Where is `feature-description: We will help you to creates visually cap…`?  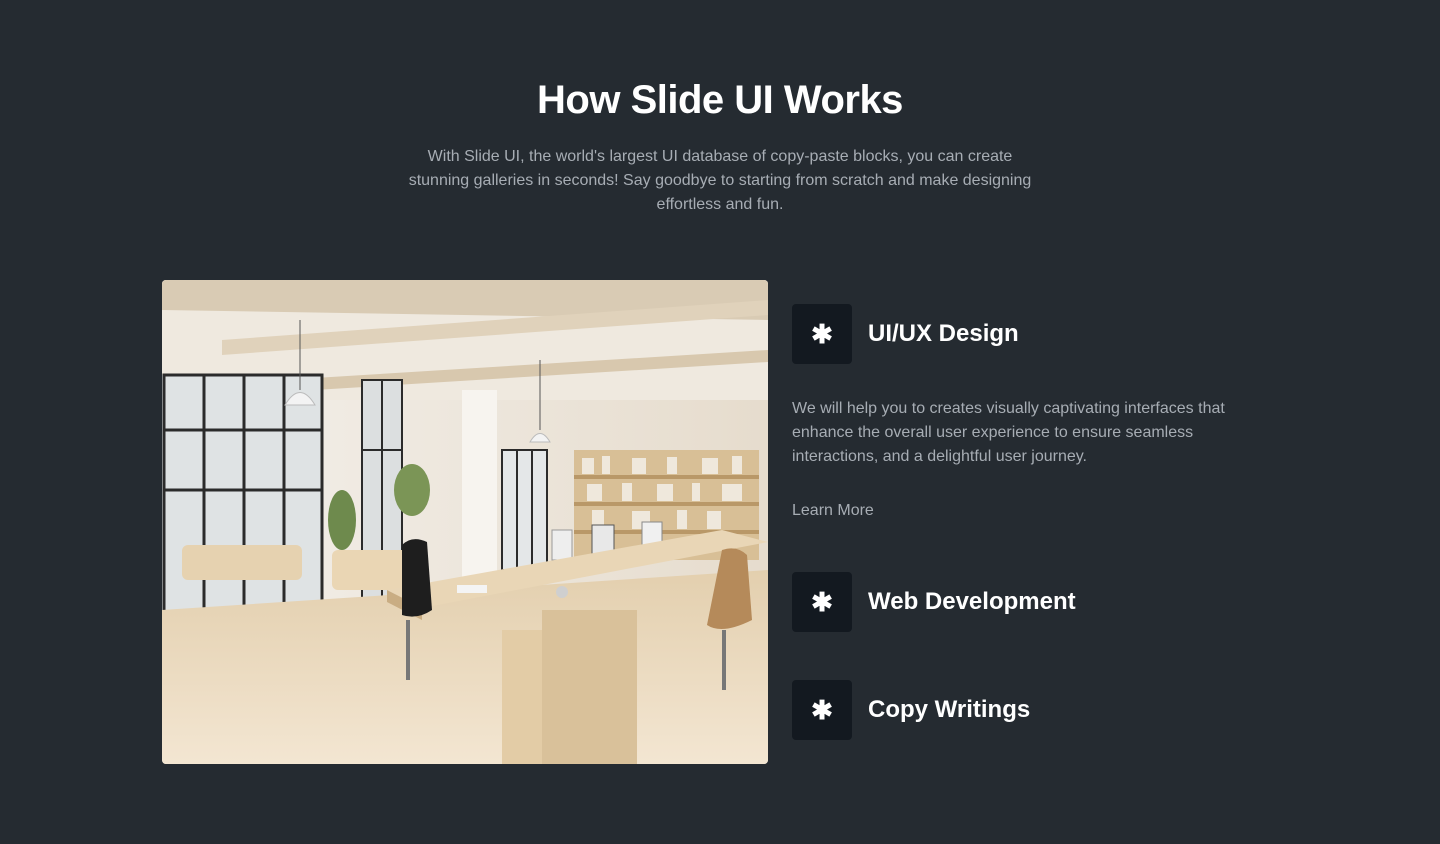 feature-description: We will help you to creates visually cap… is located at coordinates (1008, 432).